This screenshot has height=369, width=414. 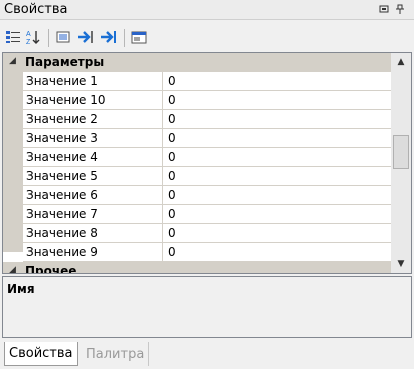 What do you see at coordinates (62, 119) in the screenshot?
I see `property-name: Значение 2` at bounding box center [62, 119].